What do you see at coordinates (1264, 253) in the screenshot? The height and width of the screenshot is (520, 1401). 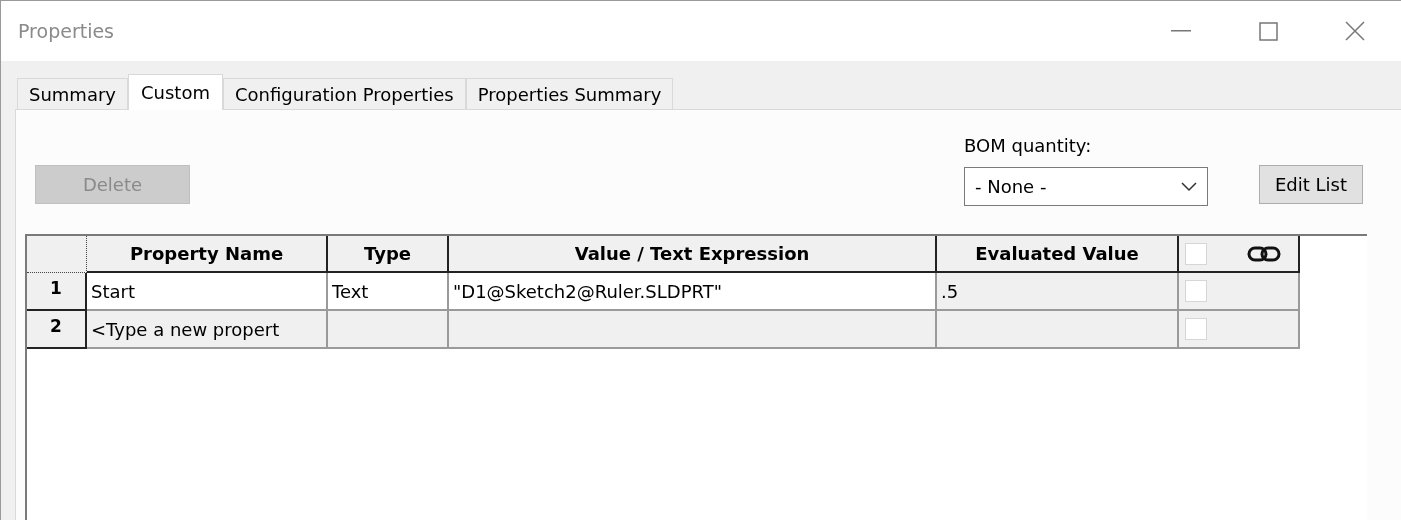 I see `link-icon` at bounding box center [1264, 253].